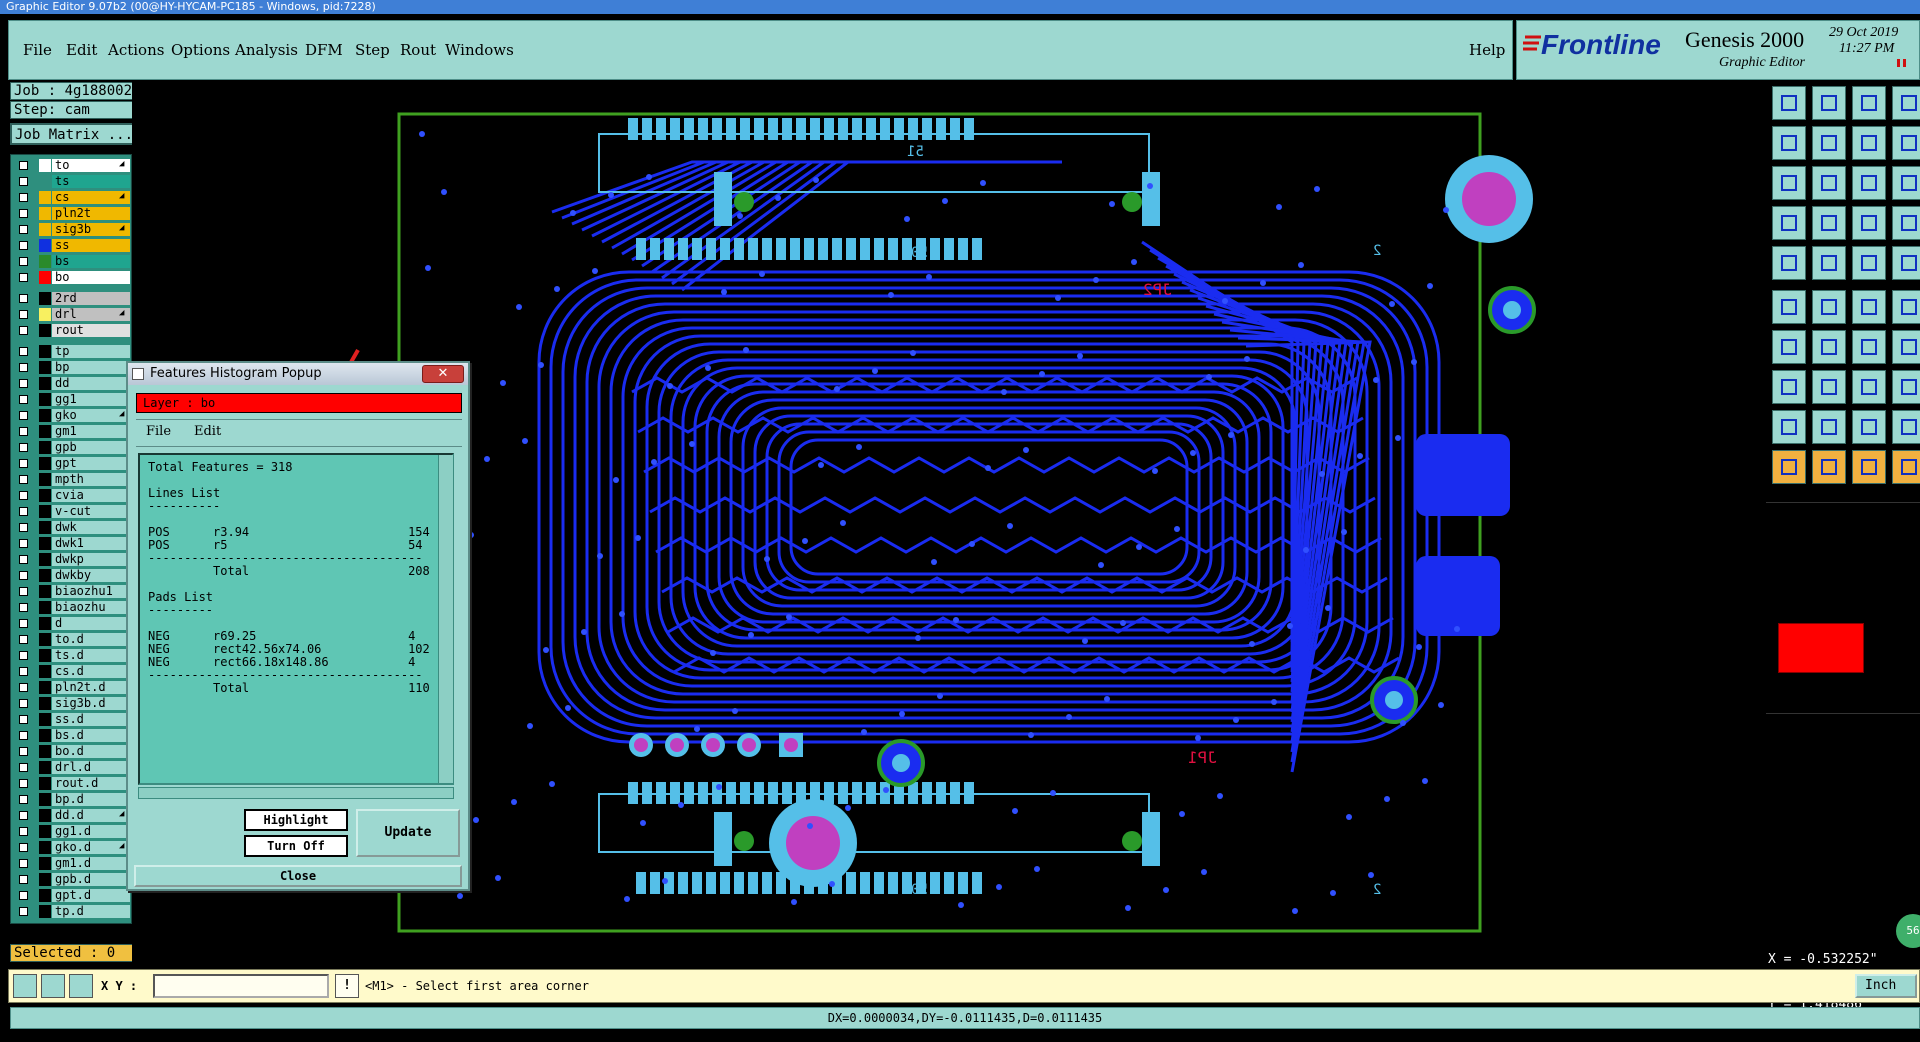 This screenshot has width=1920, height=1042. What do you see at coordinates (91, 479) in the screenshot?
I see `layer-name: mpth` at bounding box center [91, 479].